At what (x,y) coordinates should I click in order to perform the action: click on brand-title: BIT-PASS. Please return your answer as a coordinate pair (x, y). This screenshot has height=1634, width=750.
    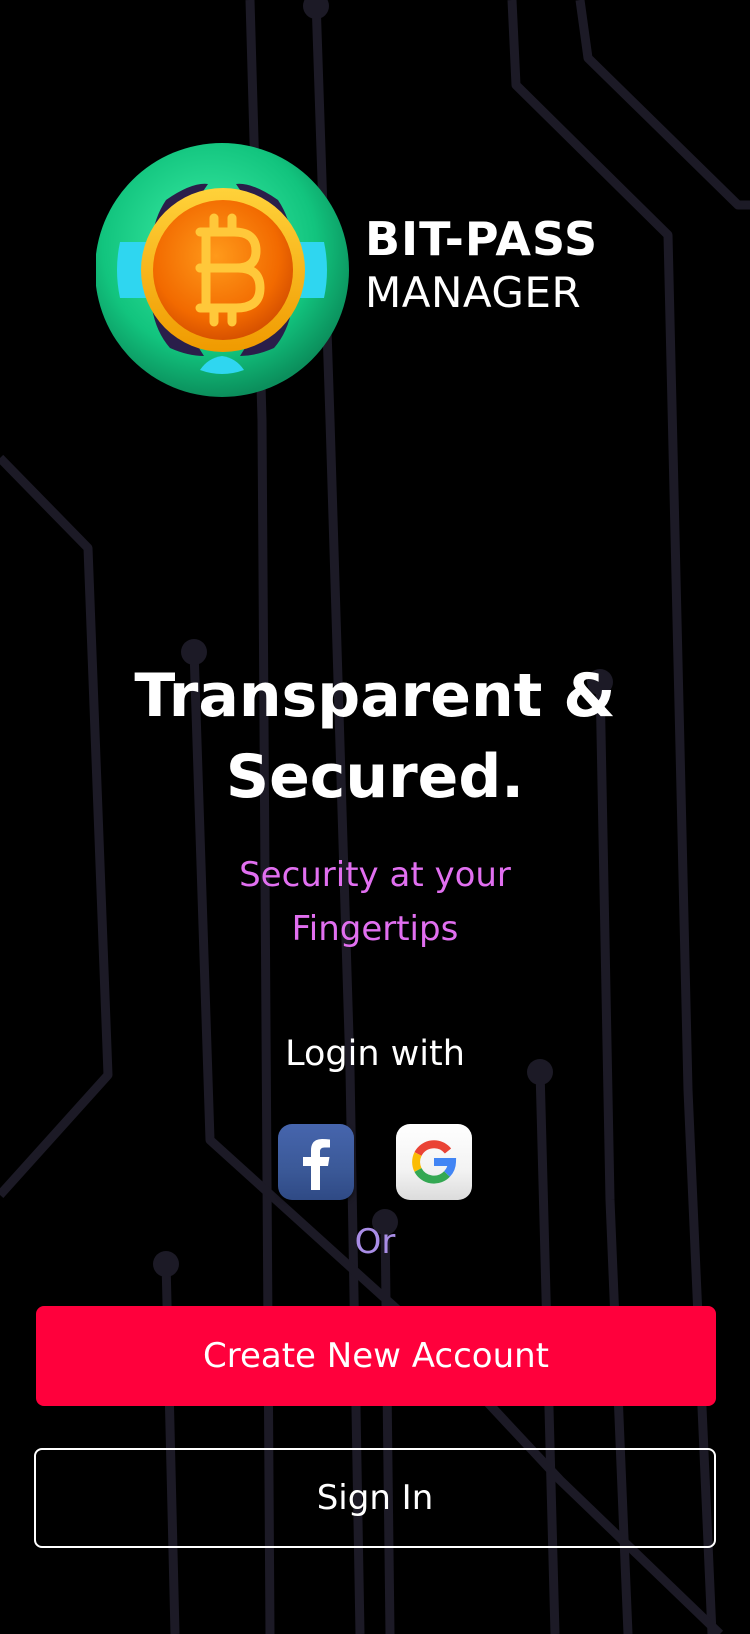
    Looking at the image, I should click on (482, 239).